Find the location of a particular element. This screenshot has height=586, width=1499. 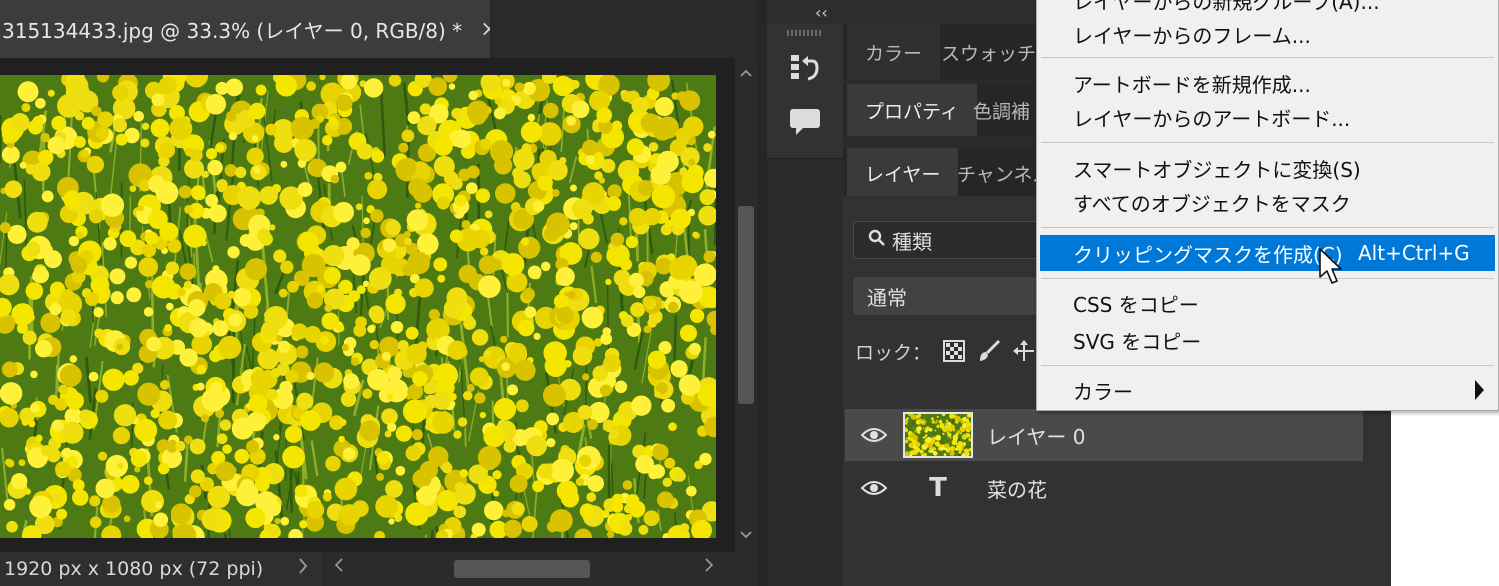

menu-item-shortcut: Alt+Ctrl+G is located at coordinates (1414, 253).